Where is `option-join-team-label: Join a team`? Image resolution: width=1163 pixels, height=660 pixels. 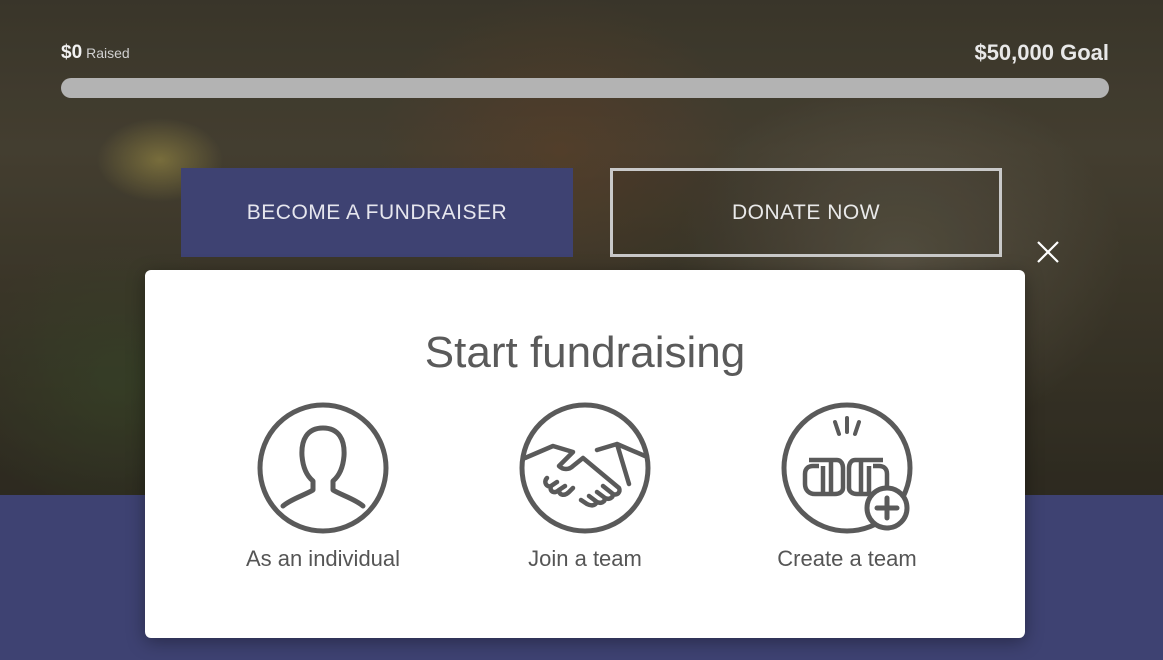 option-join-team-label: Join a team is located at coordinates (585, 558).